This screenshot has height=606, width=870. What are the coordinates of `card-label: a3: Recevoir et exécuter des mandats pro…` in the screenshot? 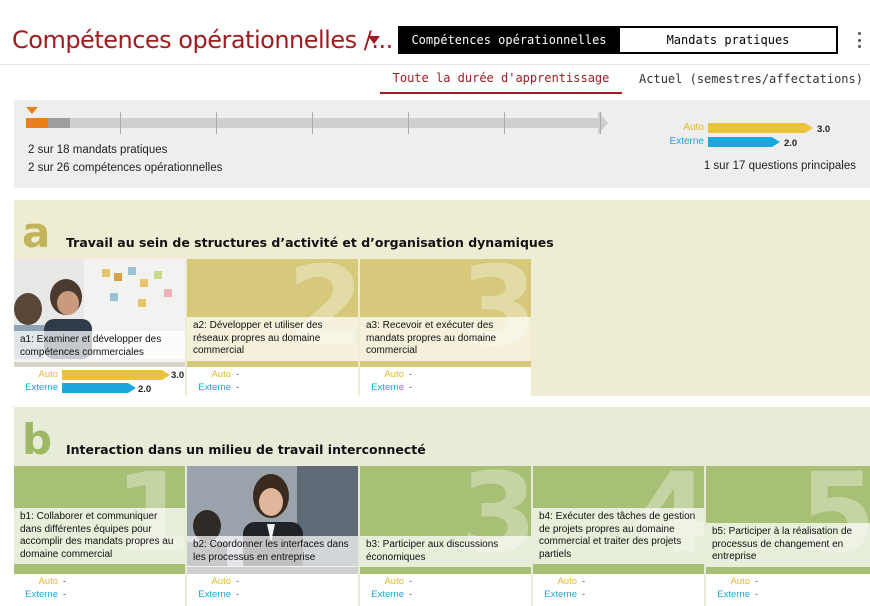 It's located at (445, 339).